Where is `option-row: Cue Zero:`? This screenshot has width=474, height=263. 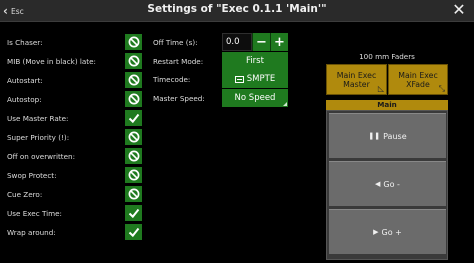 option-row: Cue Zero: is located at coordinates (74, 194).